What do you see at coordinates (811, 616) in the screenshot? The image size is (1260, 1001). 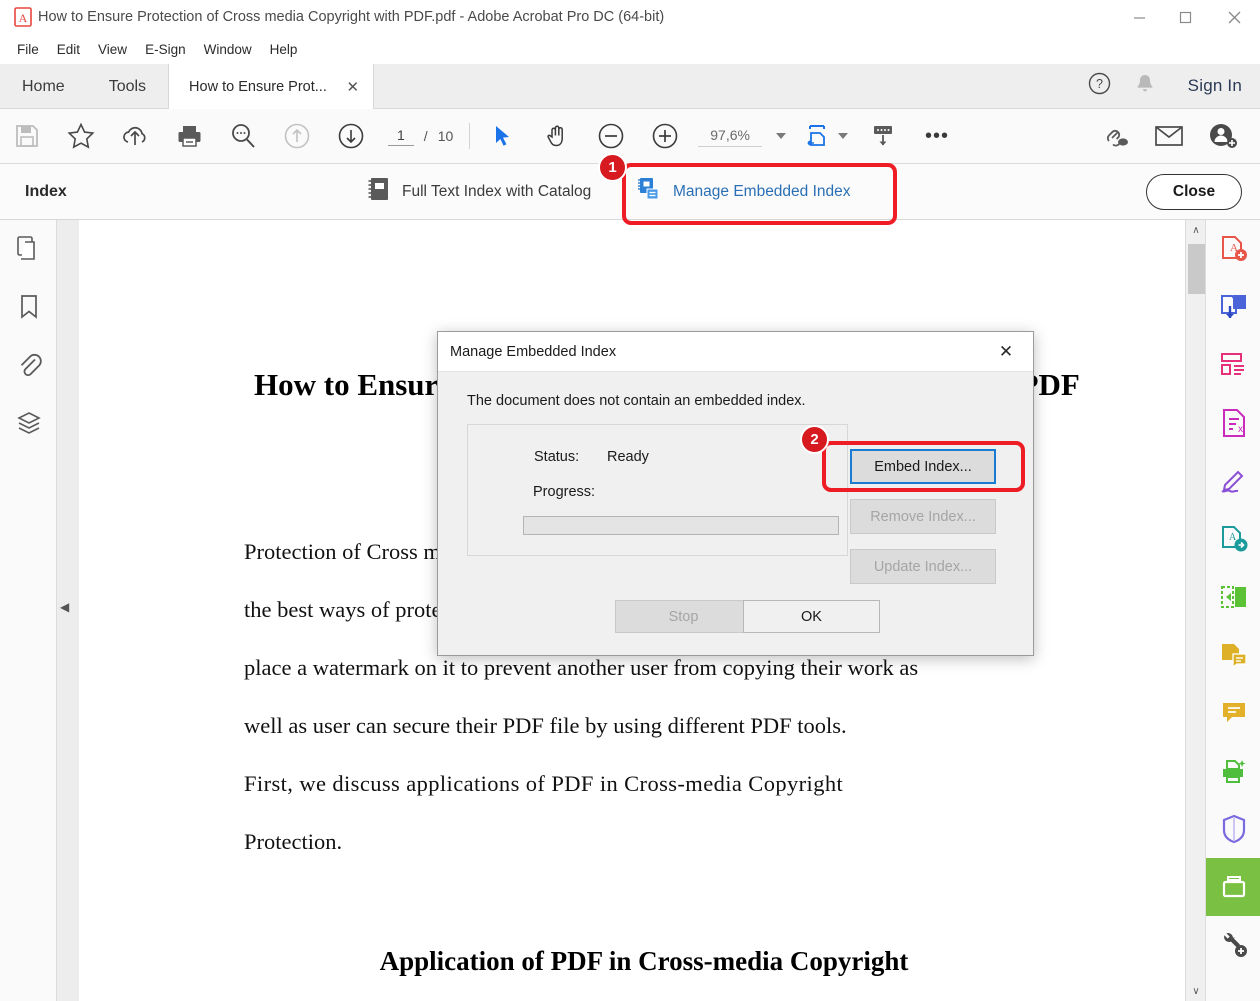 I see `ok-button: OK` at bounding box center [811, 616].